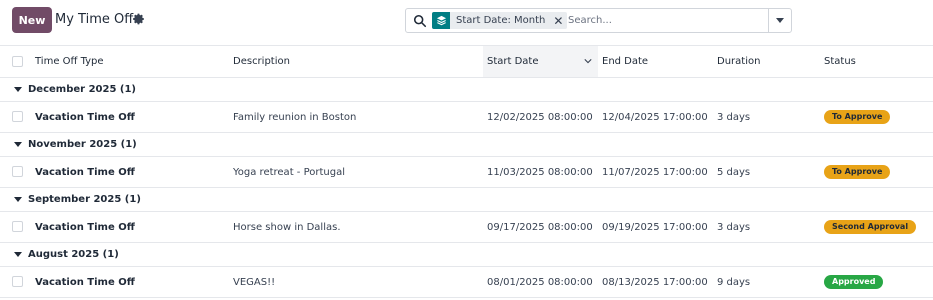 Image resolution: width=933 pixels, height=300 pixels. I want to click on group-label: November 2025 (1), so click(82, 144).